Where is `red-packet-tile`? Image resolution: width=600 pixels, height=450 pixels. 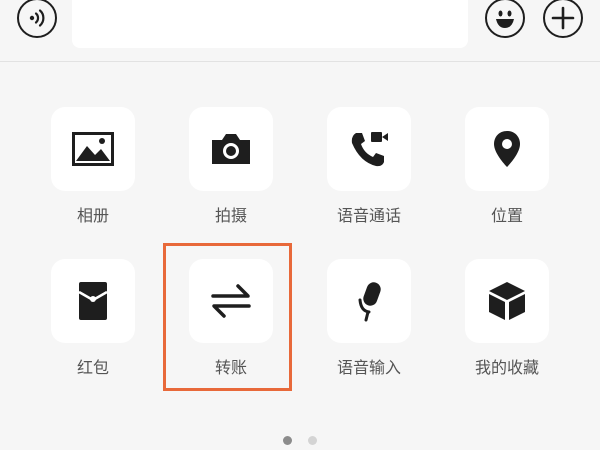
red-packet-tile is located at coordinates (93, 301).